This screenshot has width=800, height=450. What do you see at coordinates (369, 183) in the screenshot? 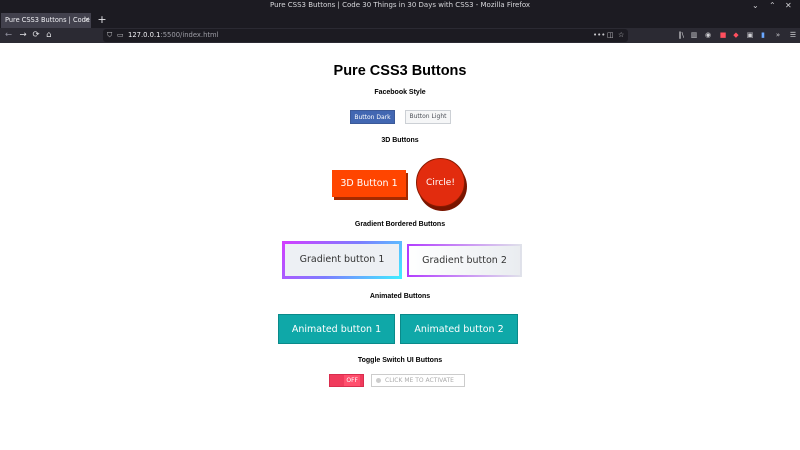
I see `3d-button: 3D Button 1` at bounding box center [369, 183].